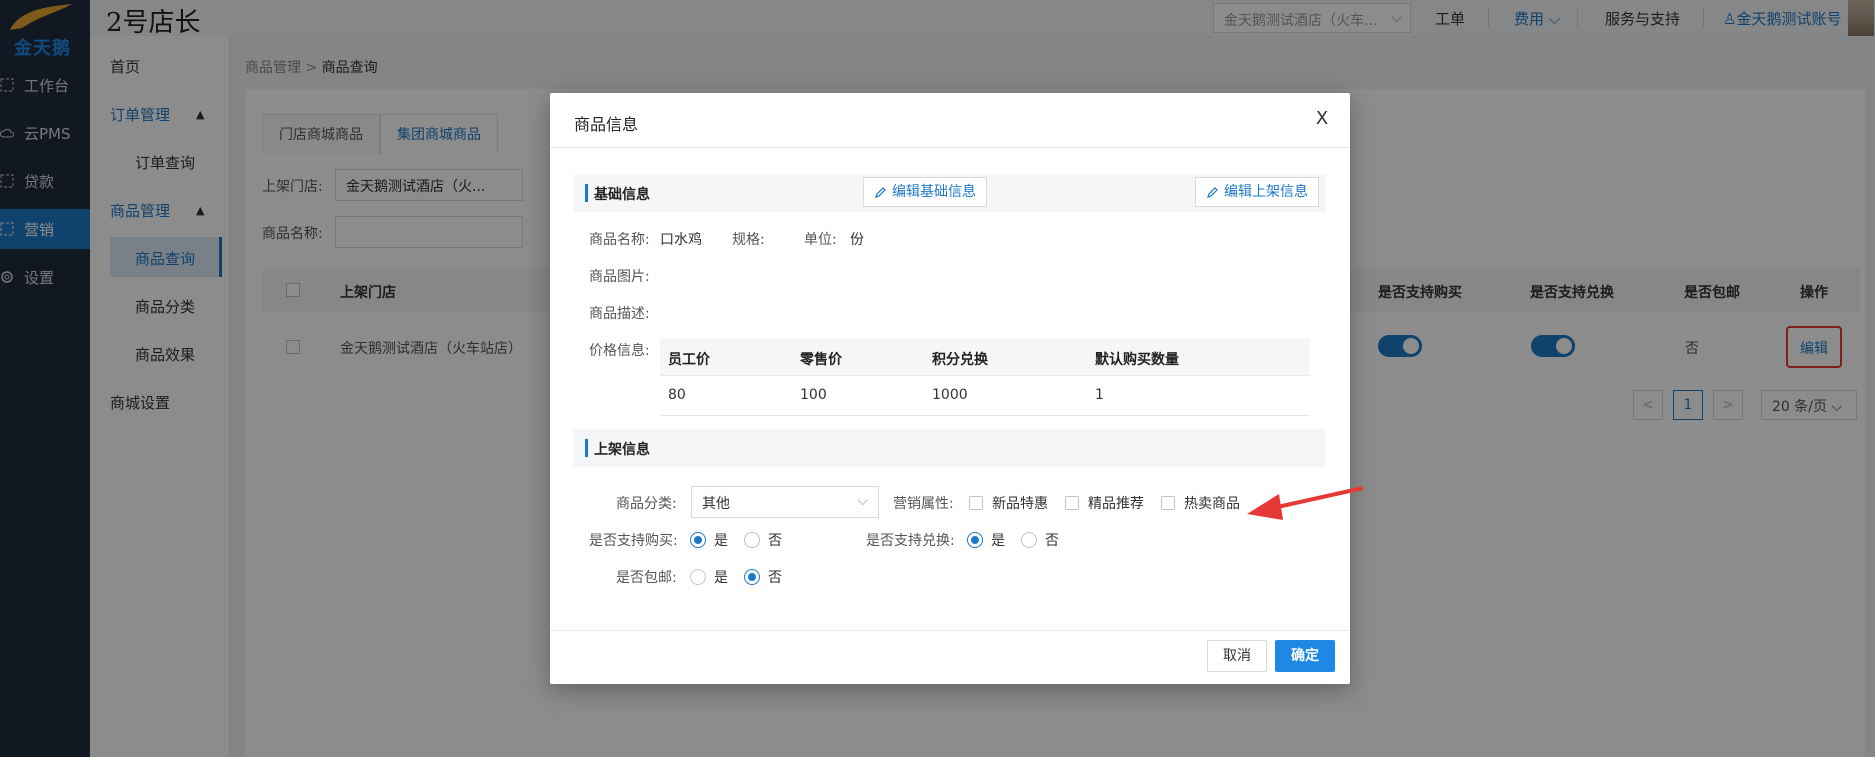 The image size is (1875, 757). Describe the element at coordinates (681, 240) in the screenshot. I see `goods-name-value: 口水鸡` at that location.